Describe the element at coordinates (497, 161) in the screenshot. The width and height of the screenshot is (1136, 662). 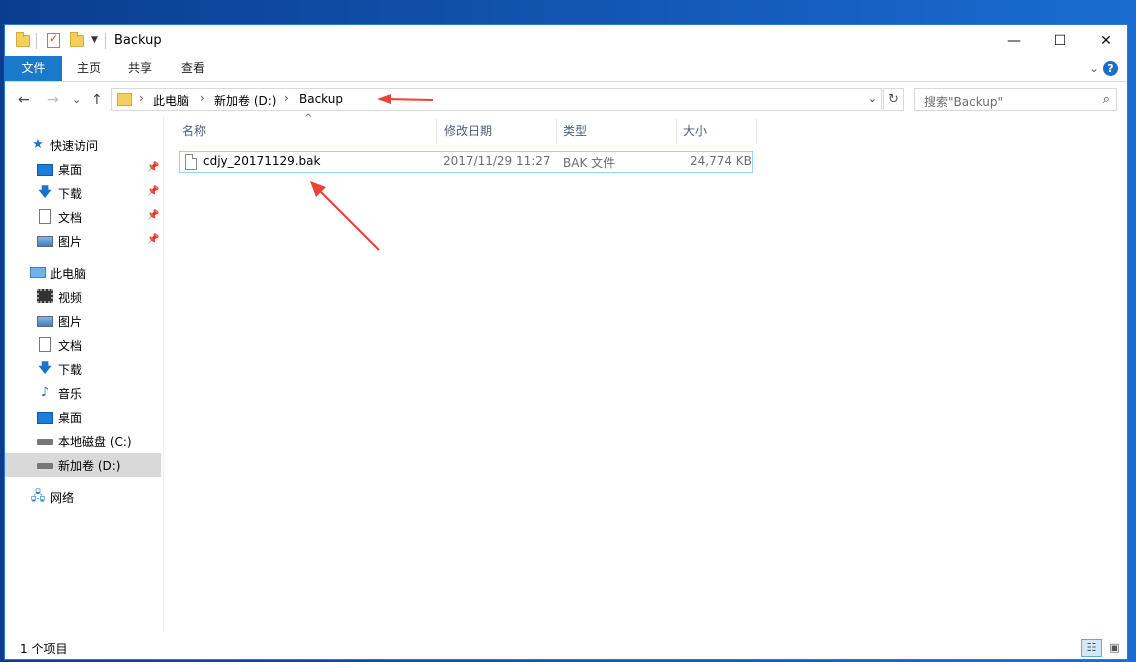
I see `file-date: 2017/11/29 11:27` at that location.